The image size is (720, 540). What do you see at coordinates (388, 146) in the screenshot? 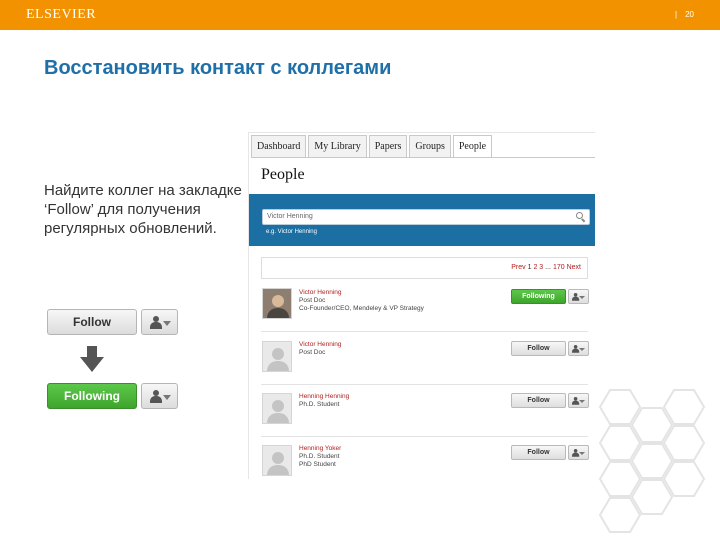
I see `tab-papers: Papers` at bounding box center [388, 146].